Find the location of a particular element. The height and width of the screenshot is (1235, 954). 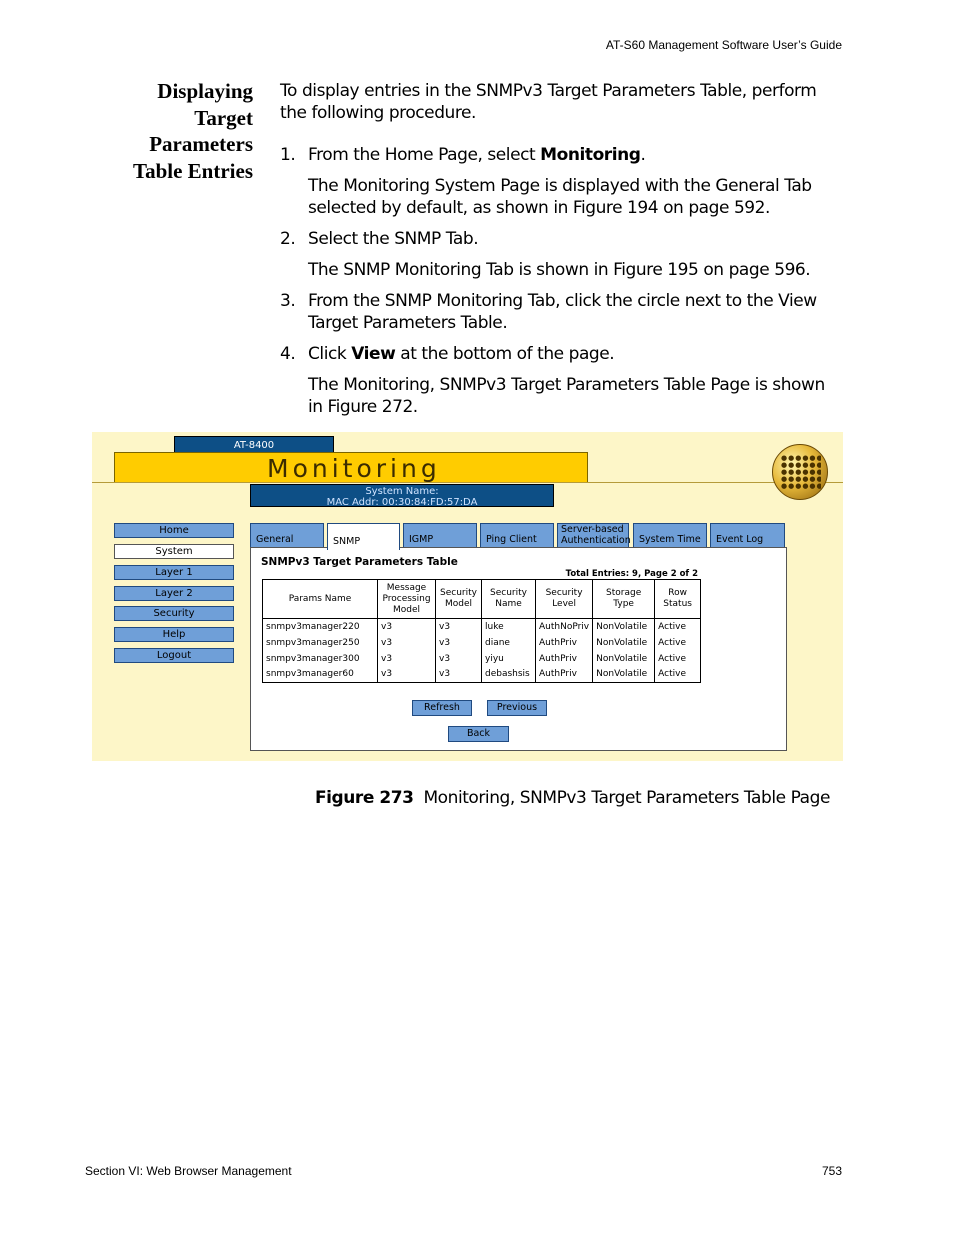

cell: diane is located at coordinates (508, 642).